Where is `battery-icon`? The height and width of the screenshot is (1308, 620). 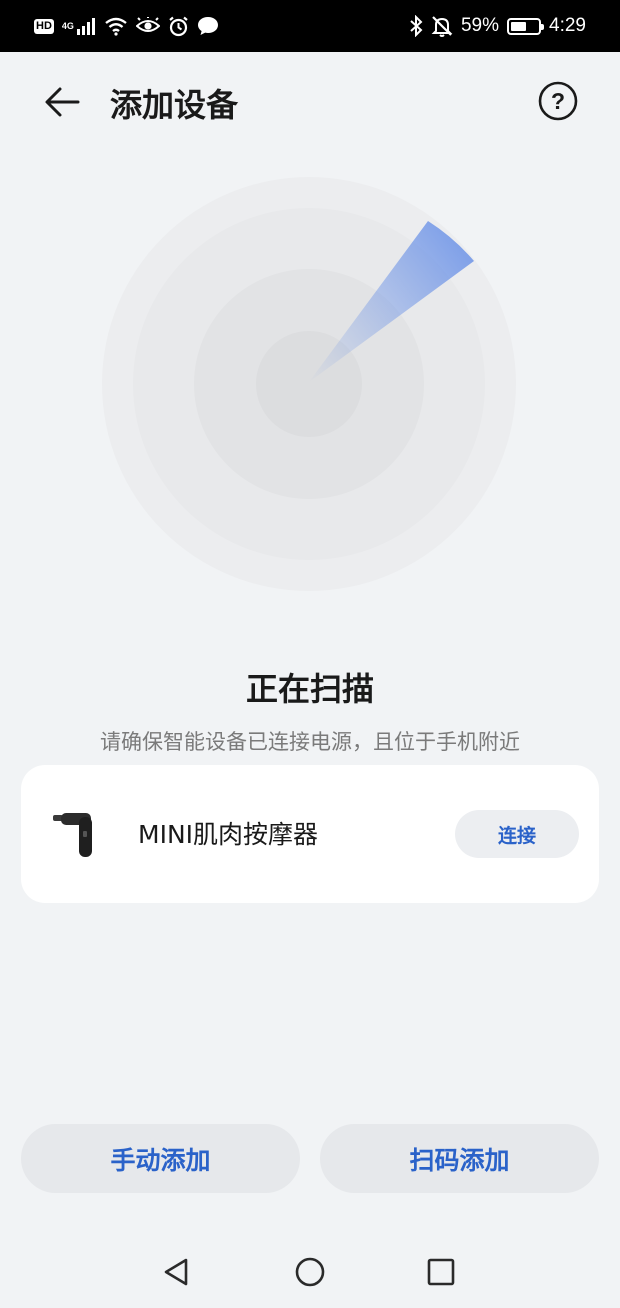 battery-icon is located at coordinates (526, 26).